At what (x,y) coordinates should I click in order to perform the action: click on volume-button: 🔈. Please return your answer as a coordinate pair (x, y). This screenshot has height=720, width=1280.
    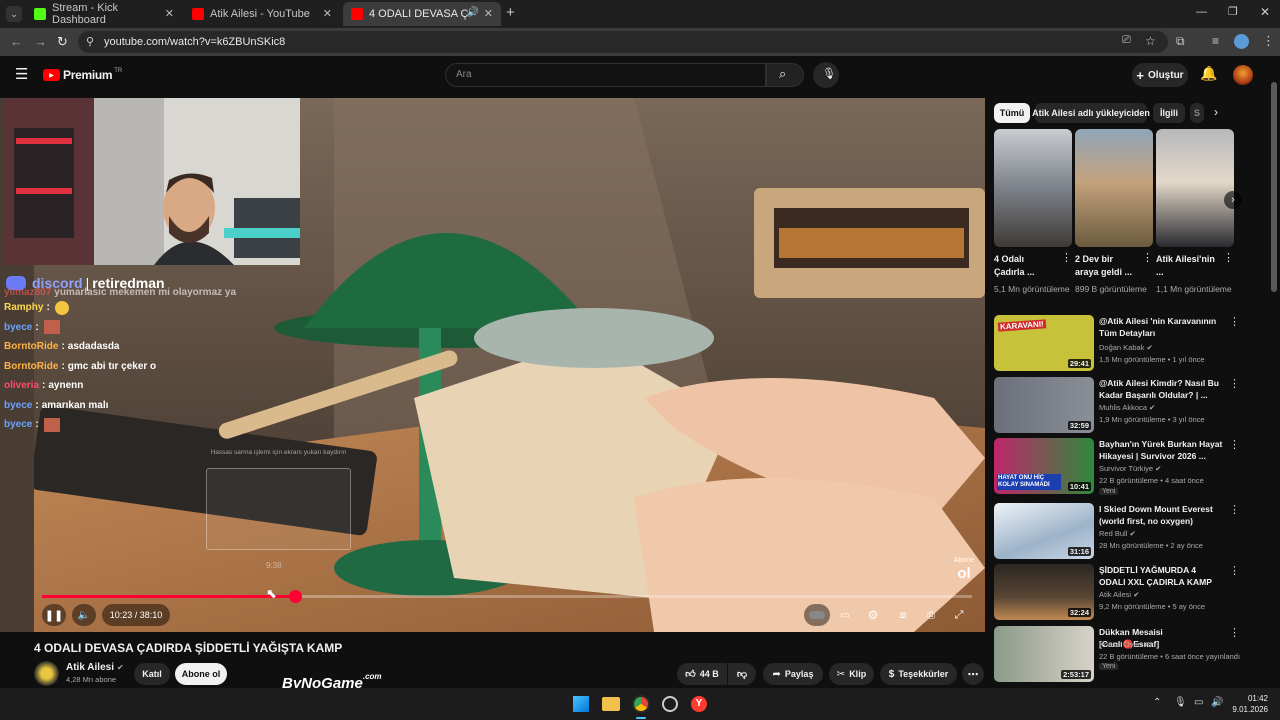
    Looking at the image, I should click on (84, 615).